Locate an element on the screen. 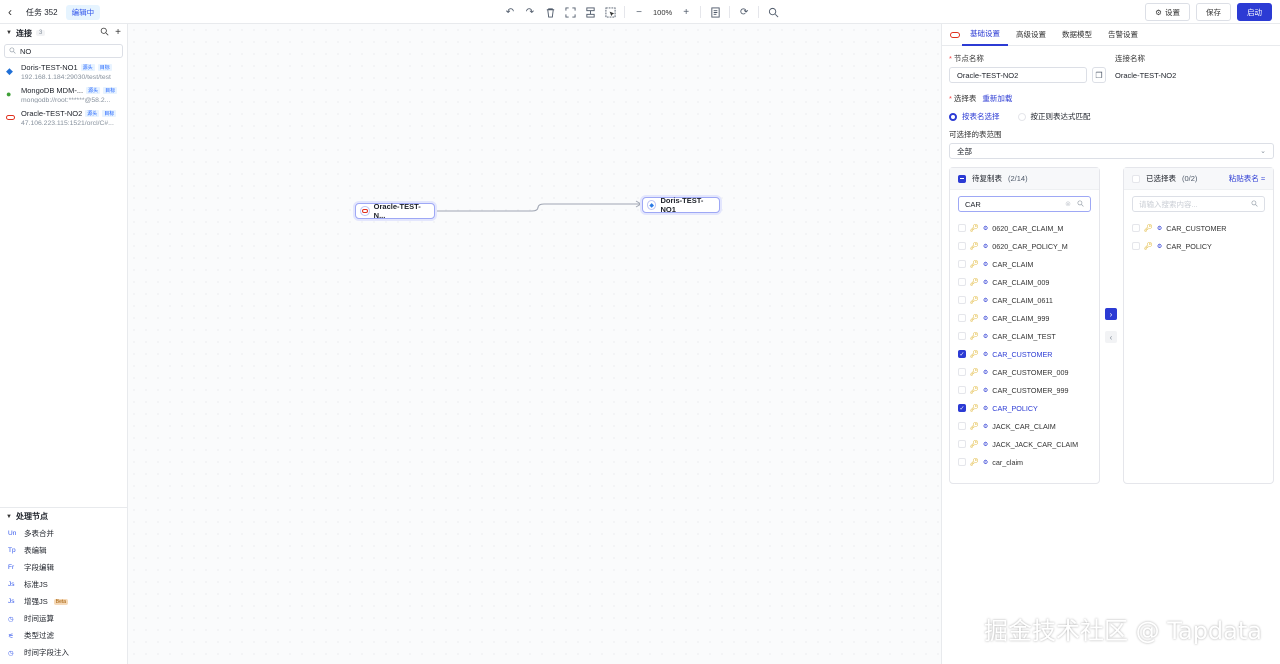  process-node-icon: ◷ is located at coordinates (11, 619).